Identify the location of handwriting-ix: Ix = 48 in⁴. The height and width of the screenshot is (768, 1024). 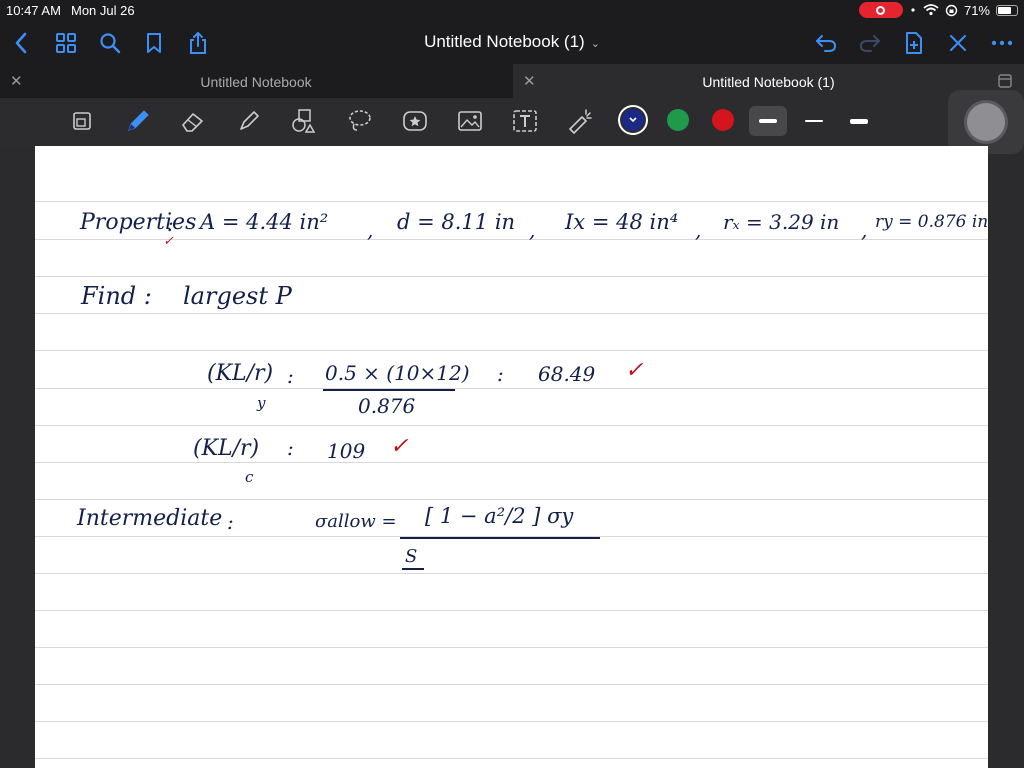
(622, 222).